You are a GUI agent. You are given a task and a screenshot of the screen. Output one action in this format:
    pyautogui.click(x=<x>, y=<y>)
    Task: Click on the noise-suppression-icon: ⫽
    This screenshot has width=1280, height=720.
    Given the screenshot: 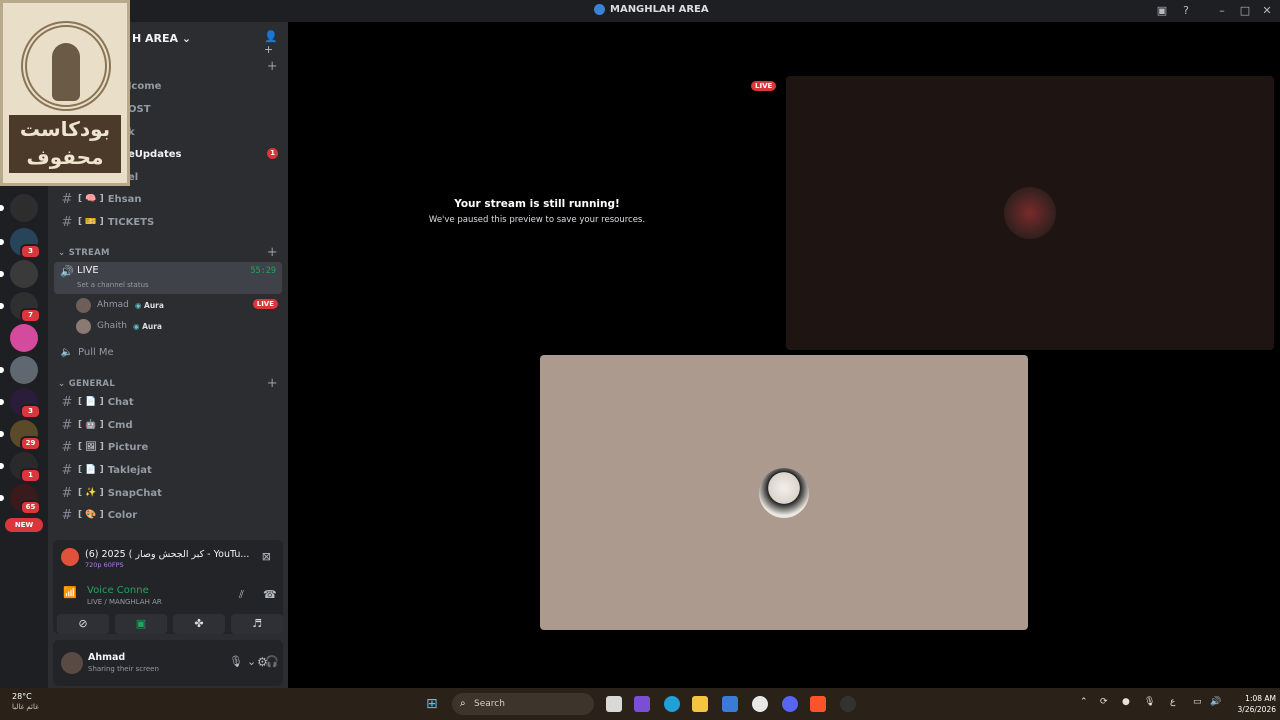 What is the action you would take?
    pyautogui.click(x=241, y=595)
    